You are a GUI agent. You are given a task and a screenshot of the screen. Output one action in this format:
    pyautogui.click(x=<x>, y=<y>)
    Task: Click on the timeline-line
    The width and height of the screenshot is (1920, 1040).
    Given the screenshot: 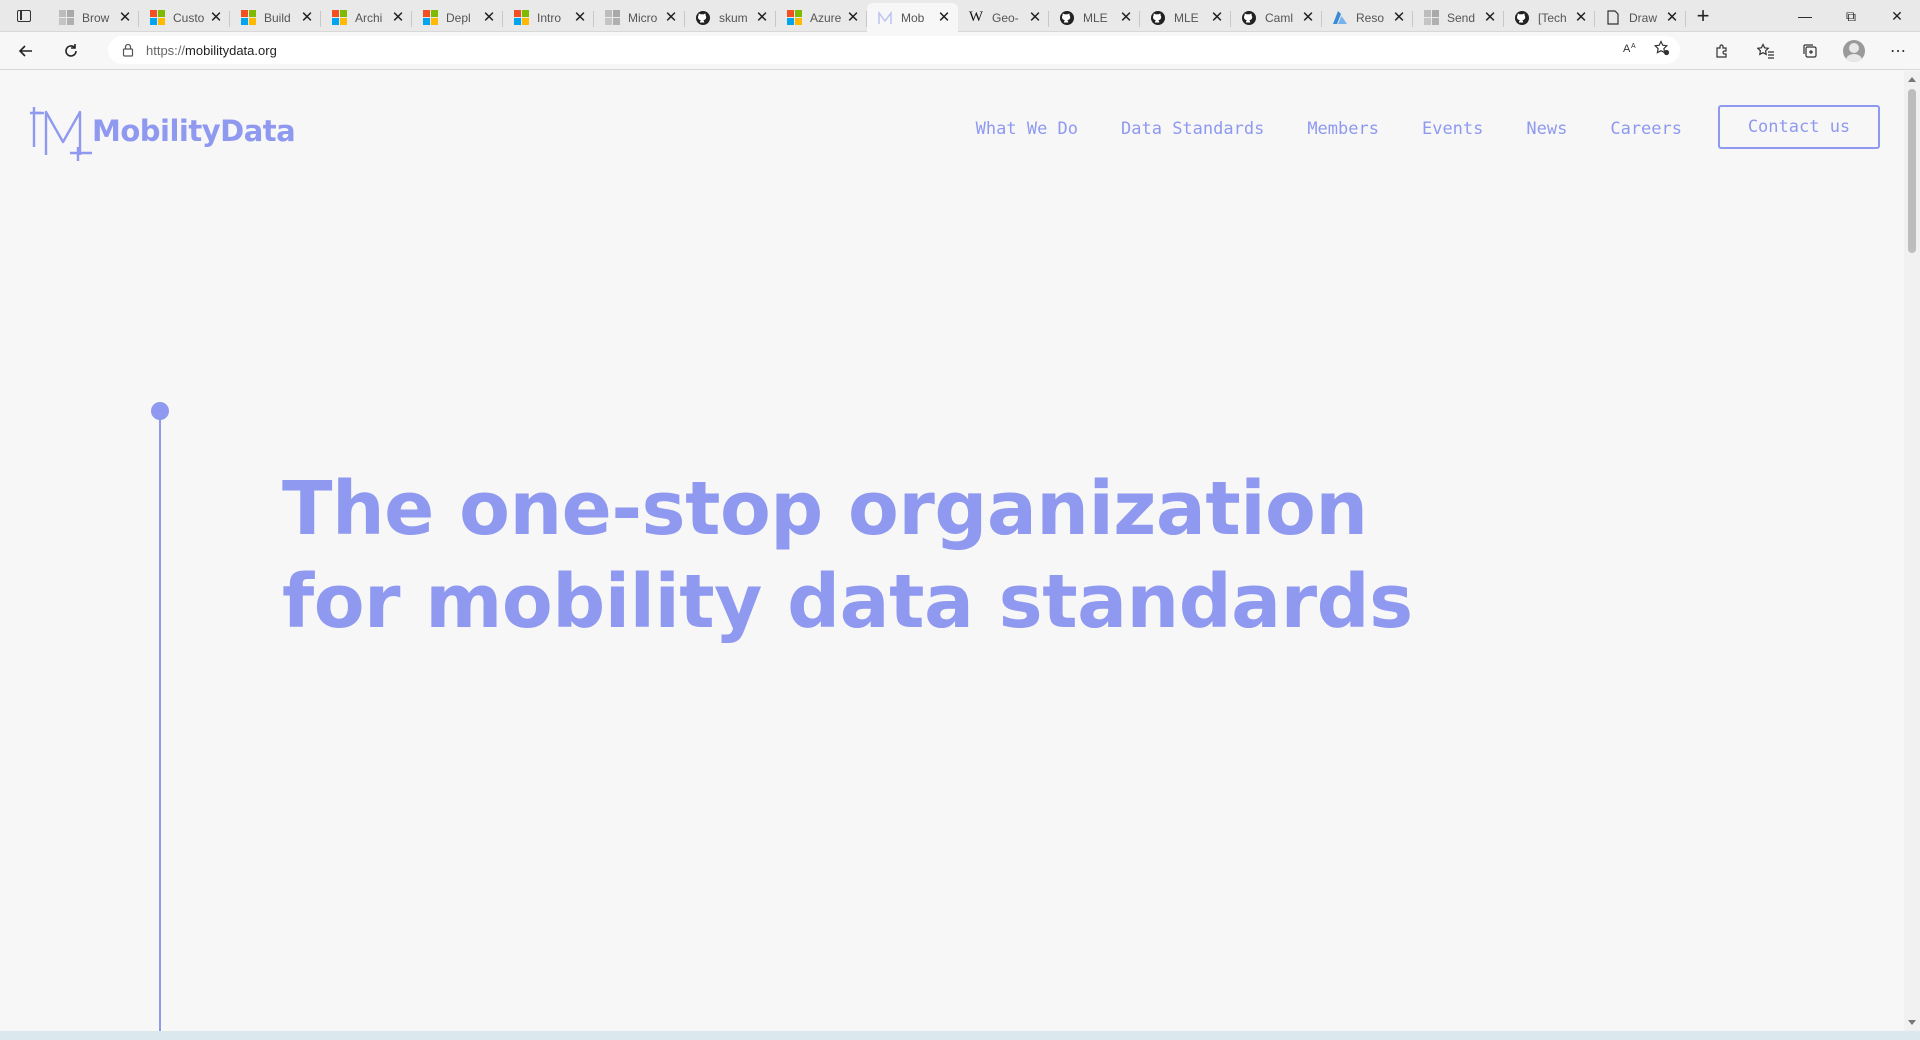 What is the action you would take?
    pyautogui.click(x=160, y=721)
    